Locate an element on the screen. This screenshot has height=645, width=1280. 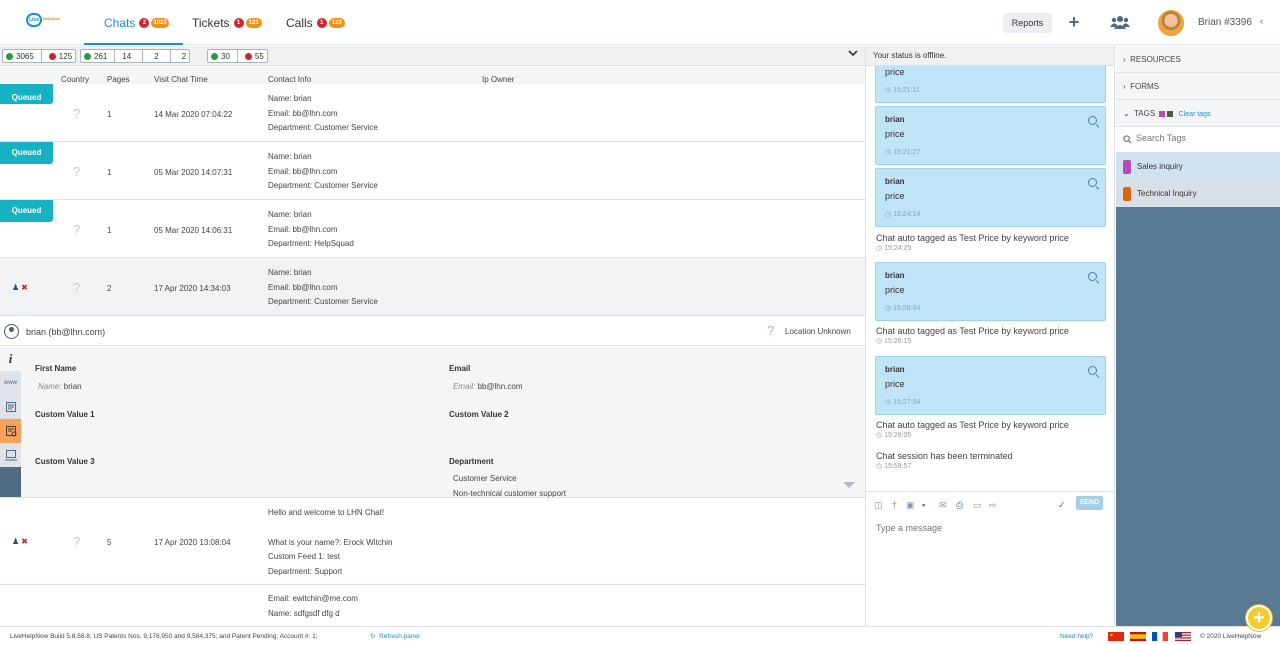
contact-email: Email: ewitchin@me.com is located at coordinates (313, 598).